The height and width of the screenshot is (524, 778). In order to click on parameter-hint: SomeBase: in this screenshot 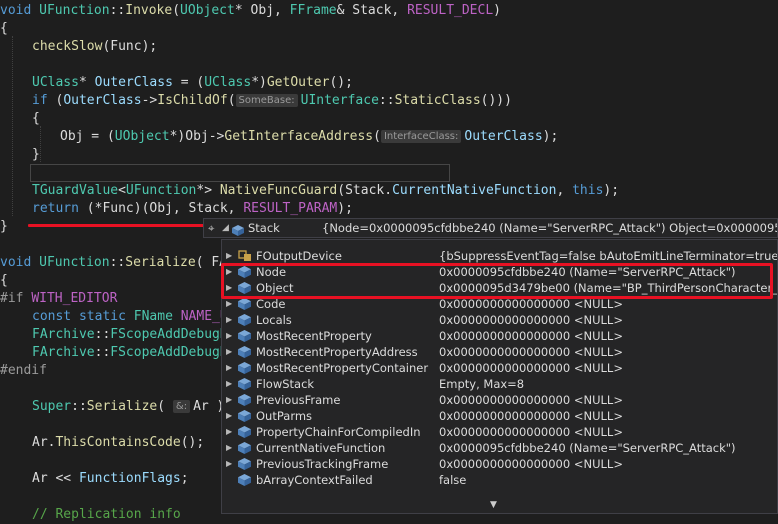, I will do `click(266, 100)`.